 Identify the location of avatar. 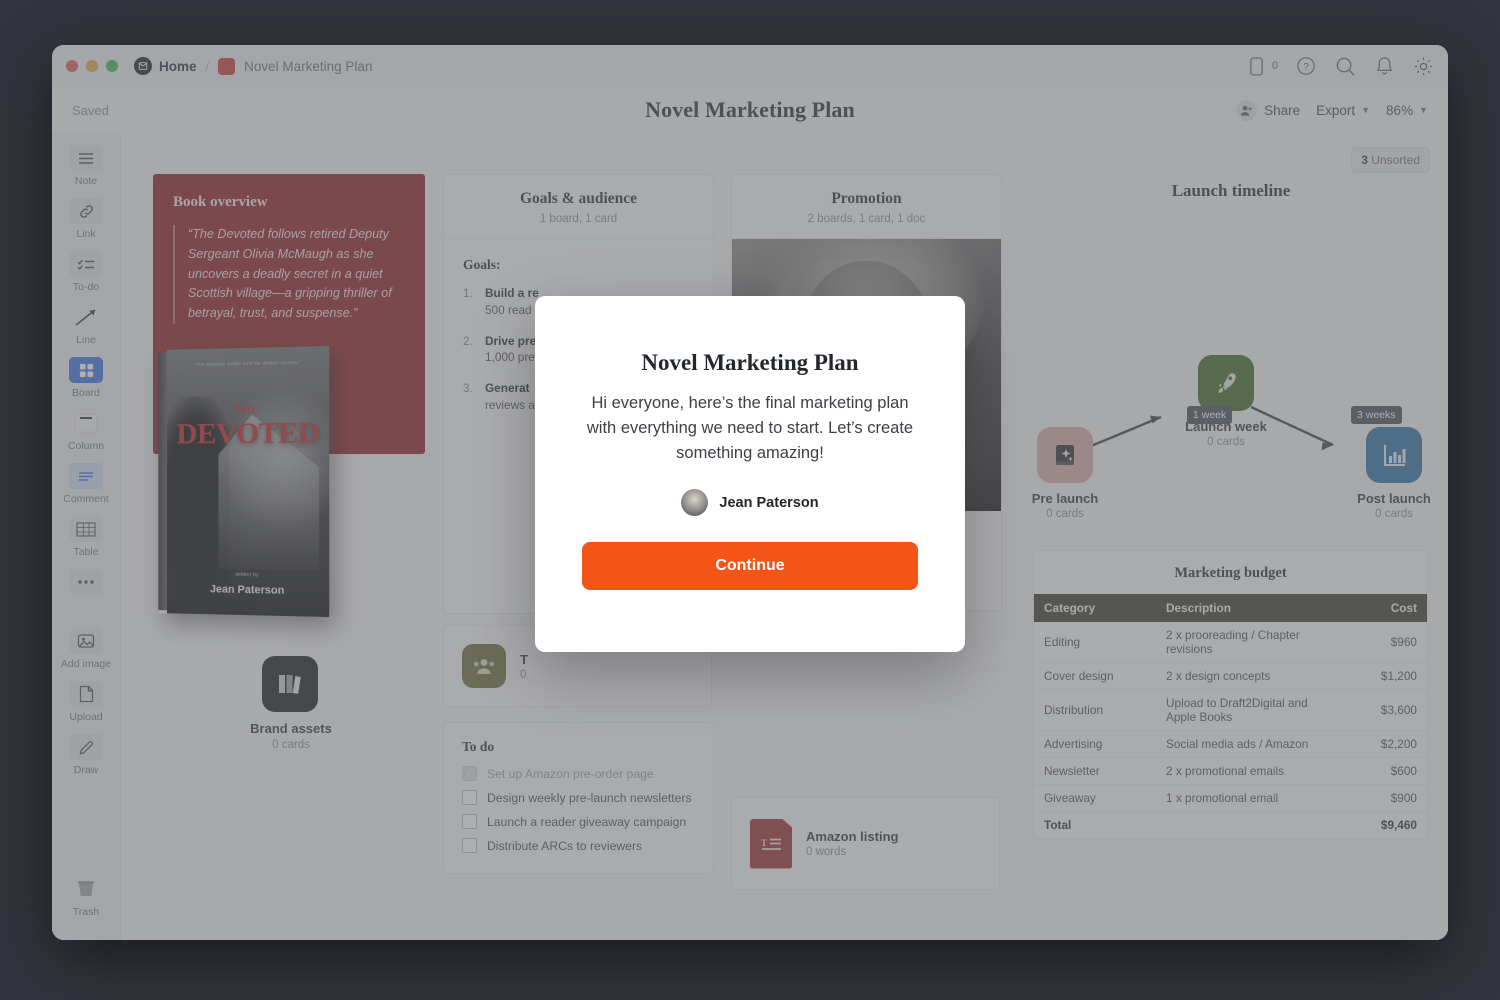
(695, 503).